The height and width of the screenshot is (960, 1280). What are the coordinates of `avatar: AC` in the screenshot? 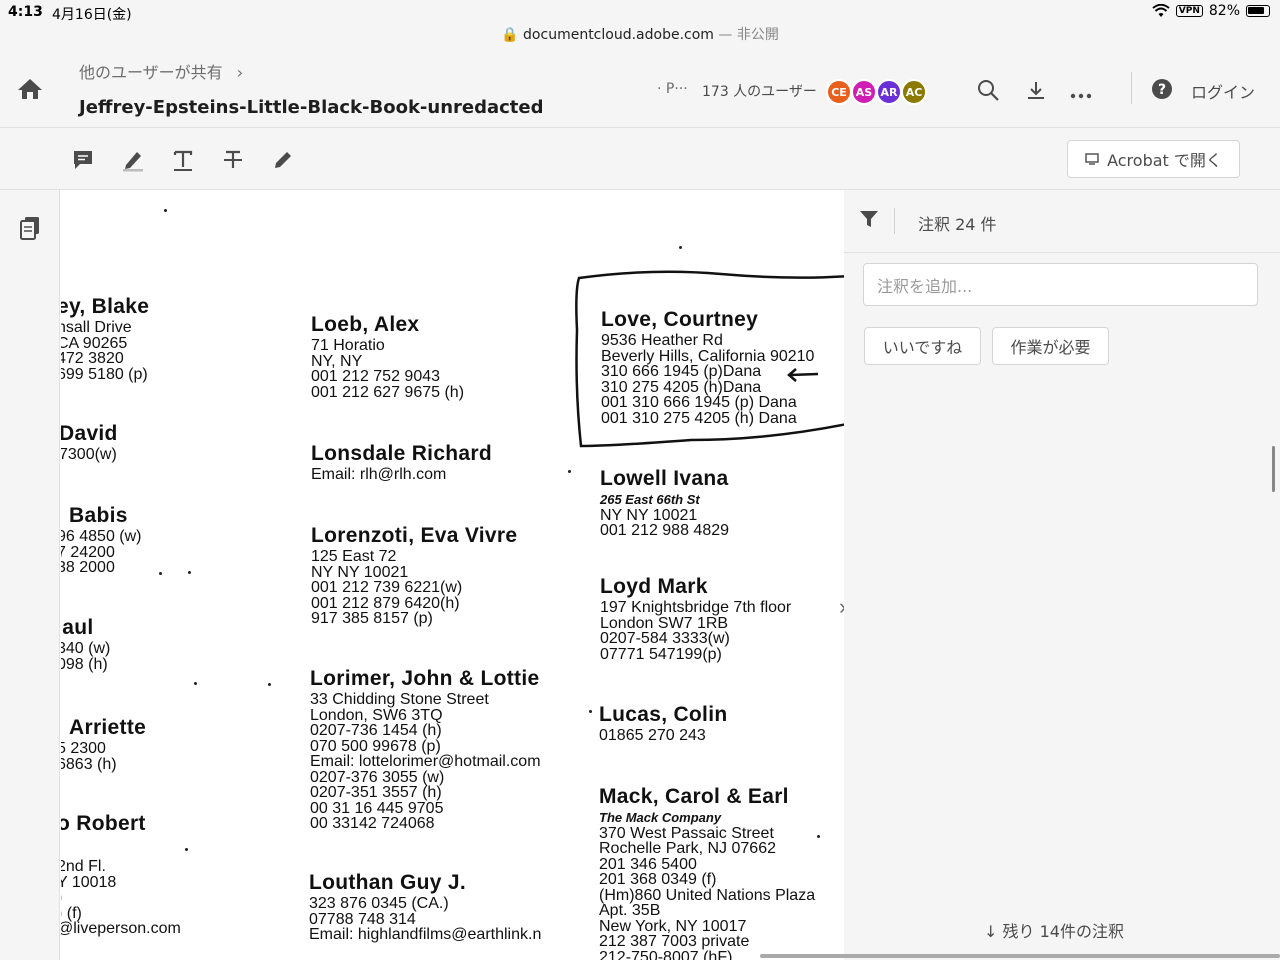 It's located at (914, 92).